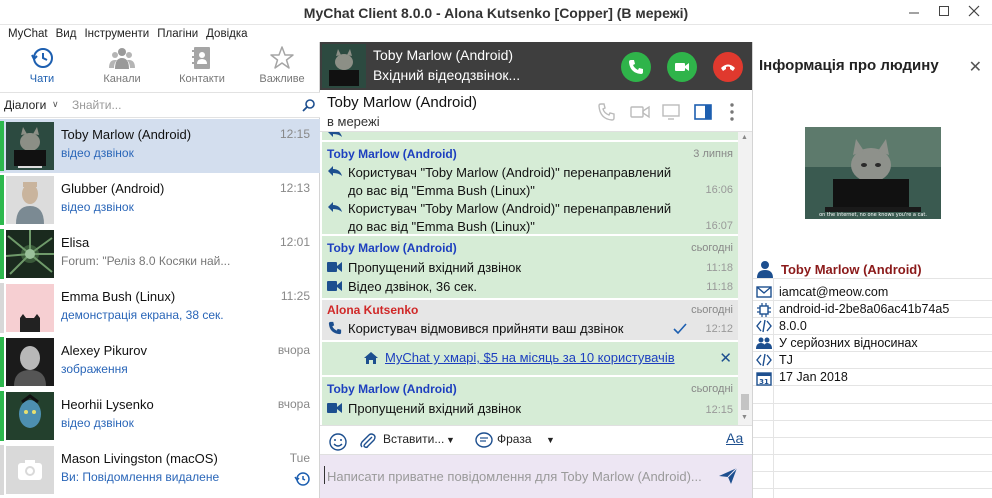  Describe the element at coordinates (719, 190) in the screenshot. I see `message-time: 16:06` at that location.